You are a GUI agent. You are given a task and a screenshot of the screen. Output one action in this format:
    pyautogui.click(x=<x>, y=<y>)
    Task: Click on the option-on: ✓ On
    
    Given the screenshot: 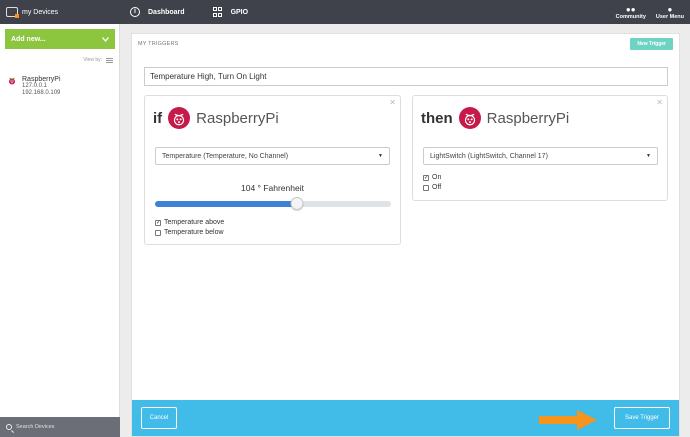 What is the action you would take?
    pyautogui.click(x=432, y=178)
    